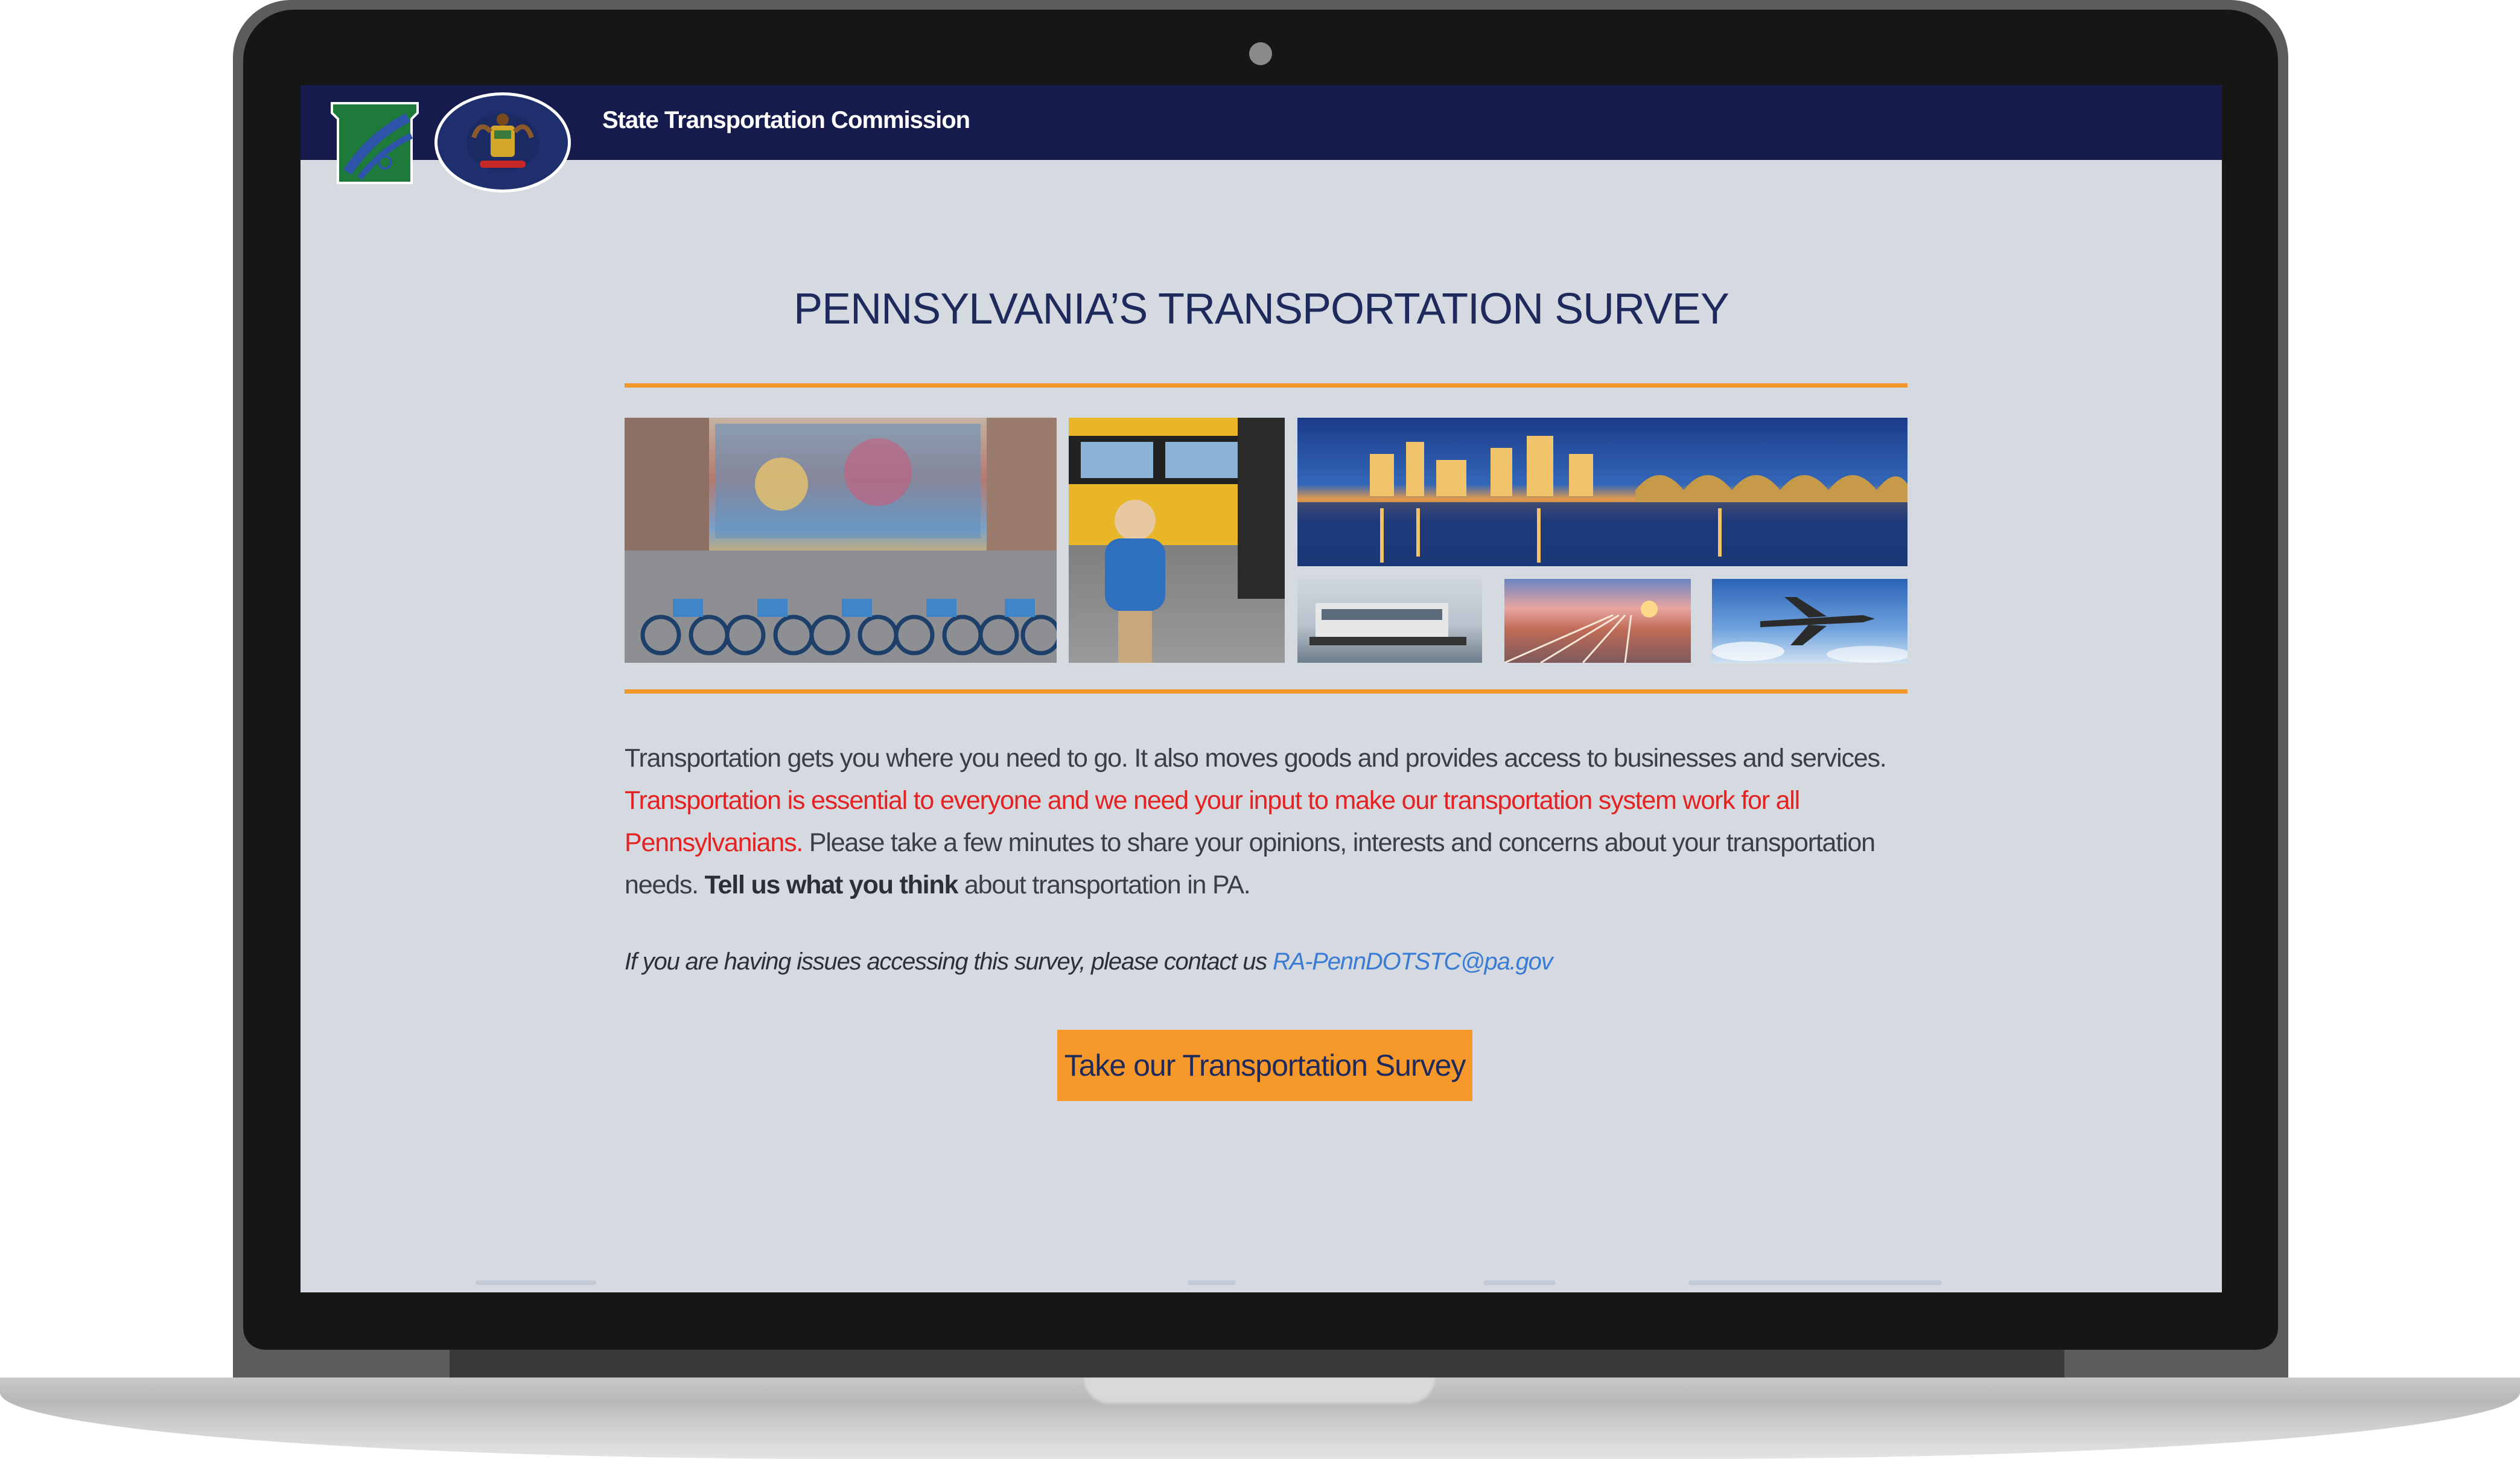 This screenshot has height=1459, width=2520. Describe the element at coordinates (1264, 1065) in the screenshot. I see `take-survey-button: Take our Transportation Survey` at that location.